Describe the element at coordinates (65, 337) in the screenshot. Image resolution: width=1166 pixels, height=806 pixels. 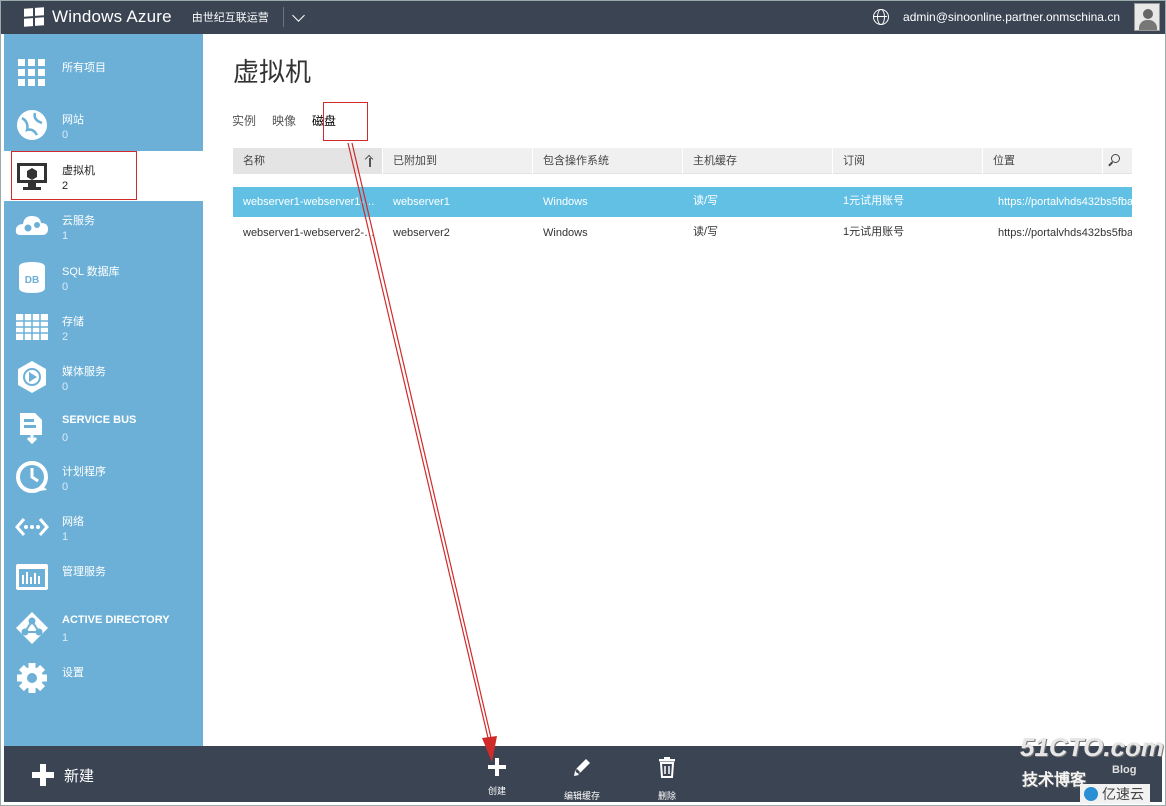
I see `sidebar-item-count: 2` at that location.